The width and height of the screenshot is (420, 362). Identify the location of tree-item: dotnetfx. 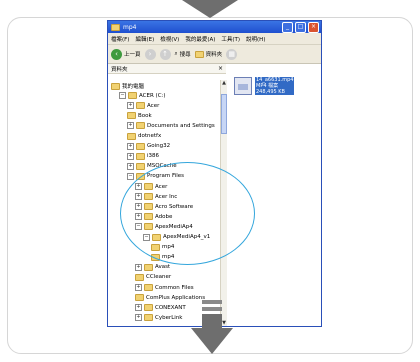
(144, 136).